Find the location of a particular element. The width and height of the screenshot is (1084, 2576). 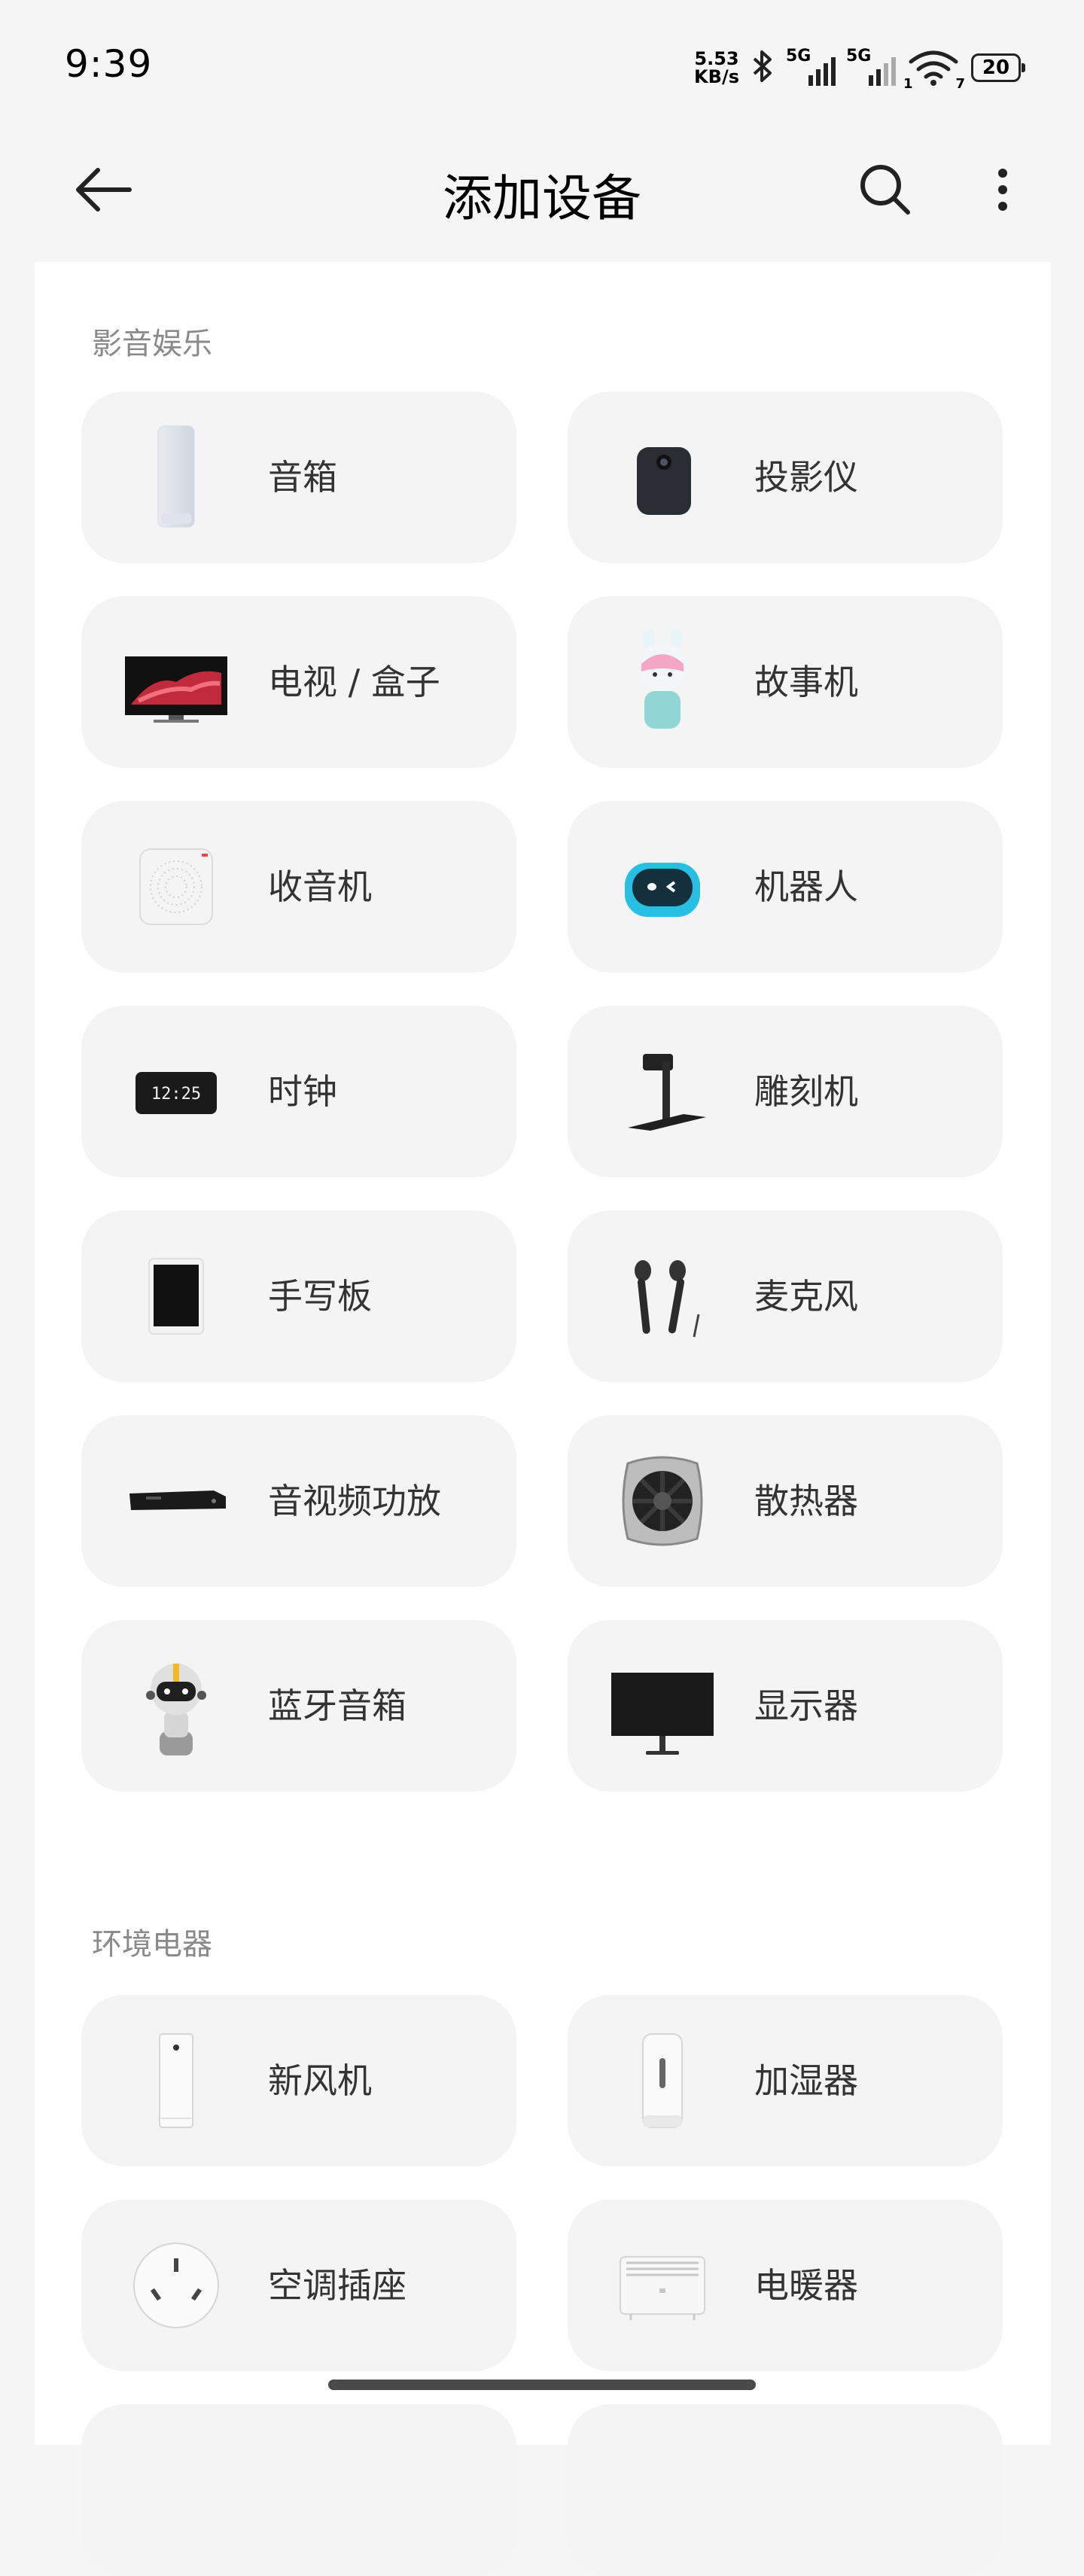

device-tile-monitor: 显示器 is located at coordinates (785, 1706).